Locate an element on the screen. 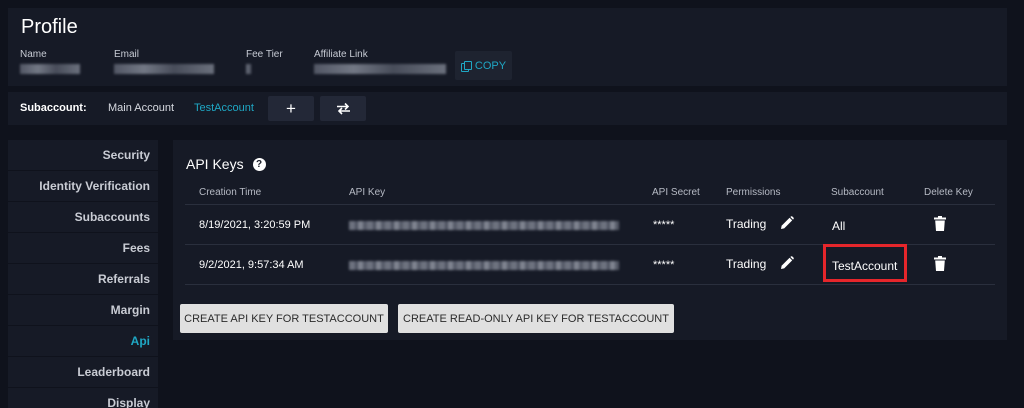  header-permissions: Permissions is located at coordinates (753, 192).